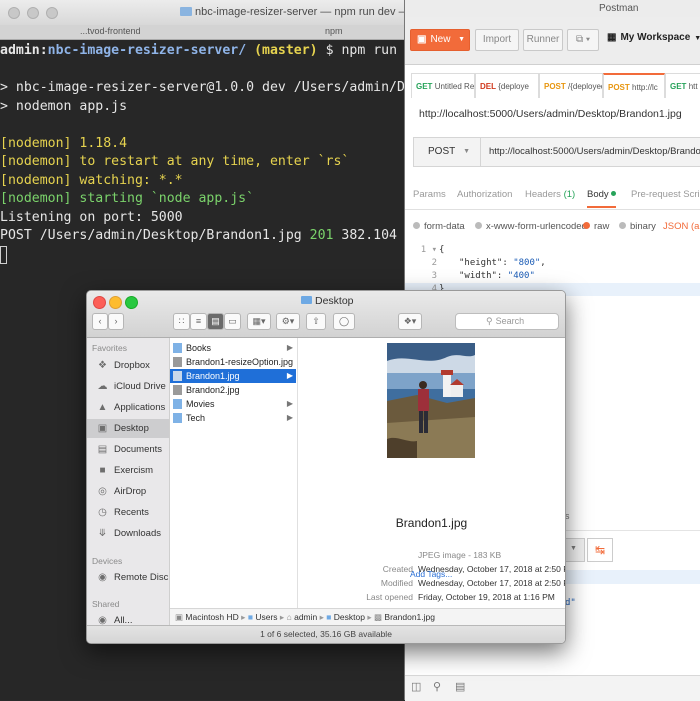 The width and height of the screenshot is (700, 701). What do you see at coordinates (288, 321) in the screenshot?
I see `action-gear-button: ⚙▾` at bounding box center [288, 321].